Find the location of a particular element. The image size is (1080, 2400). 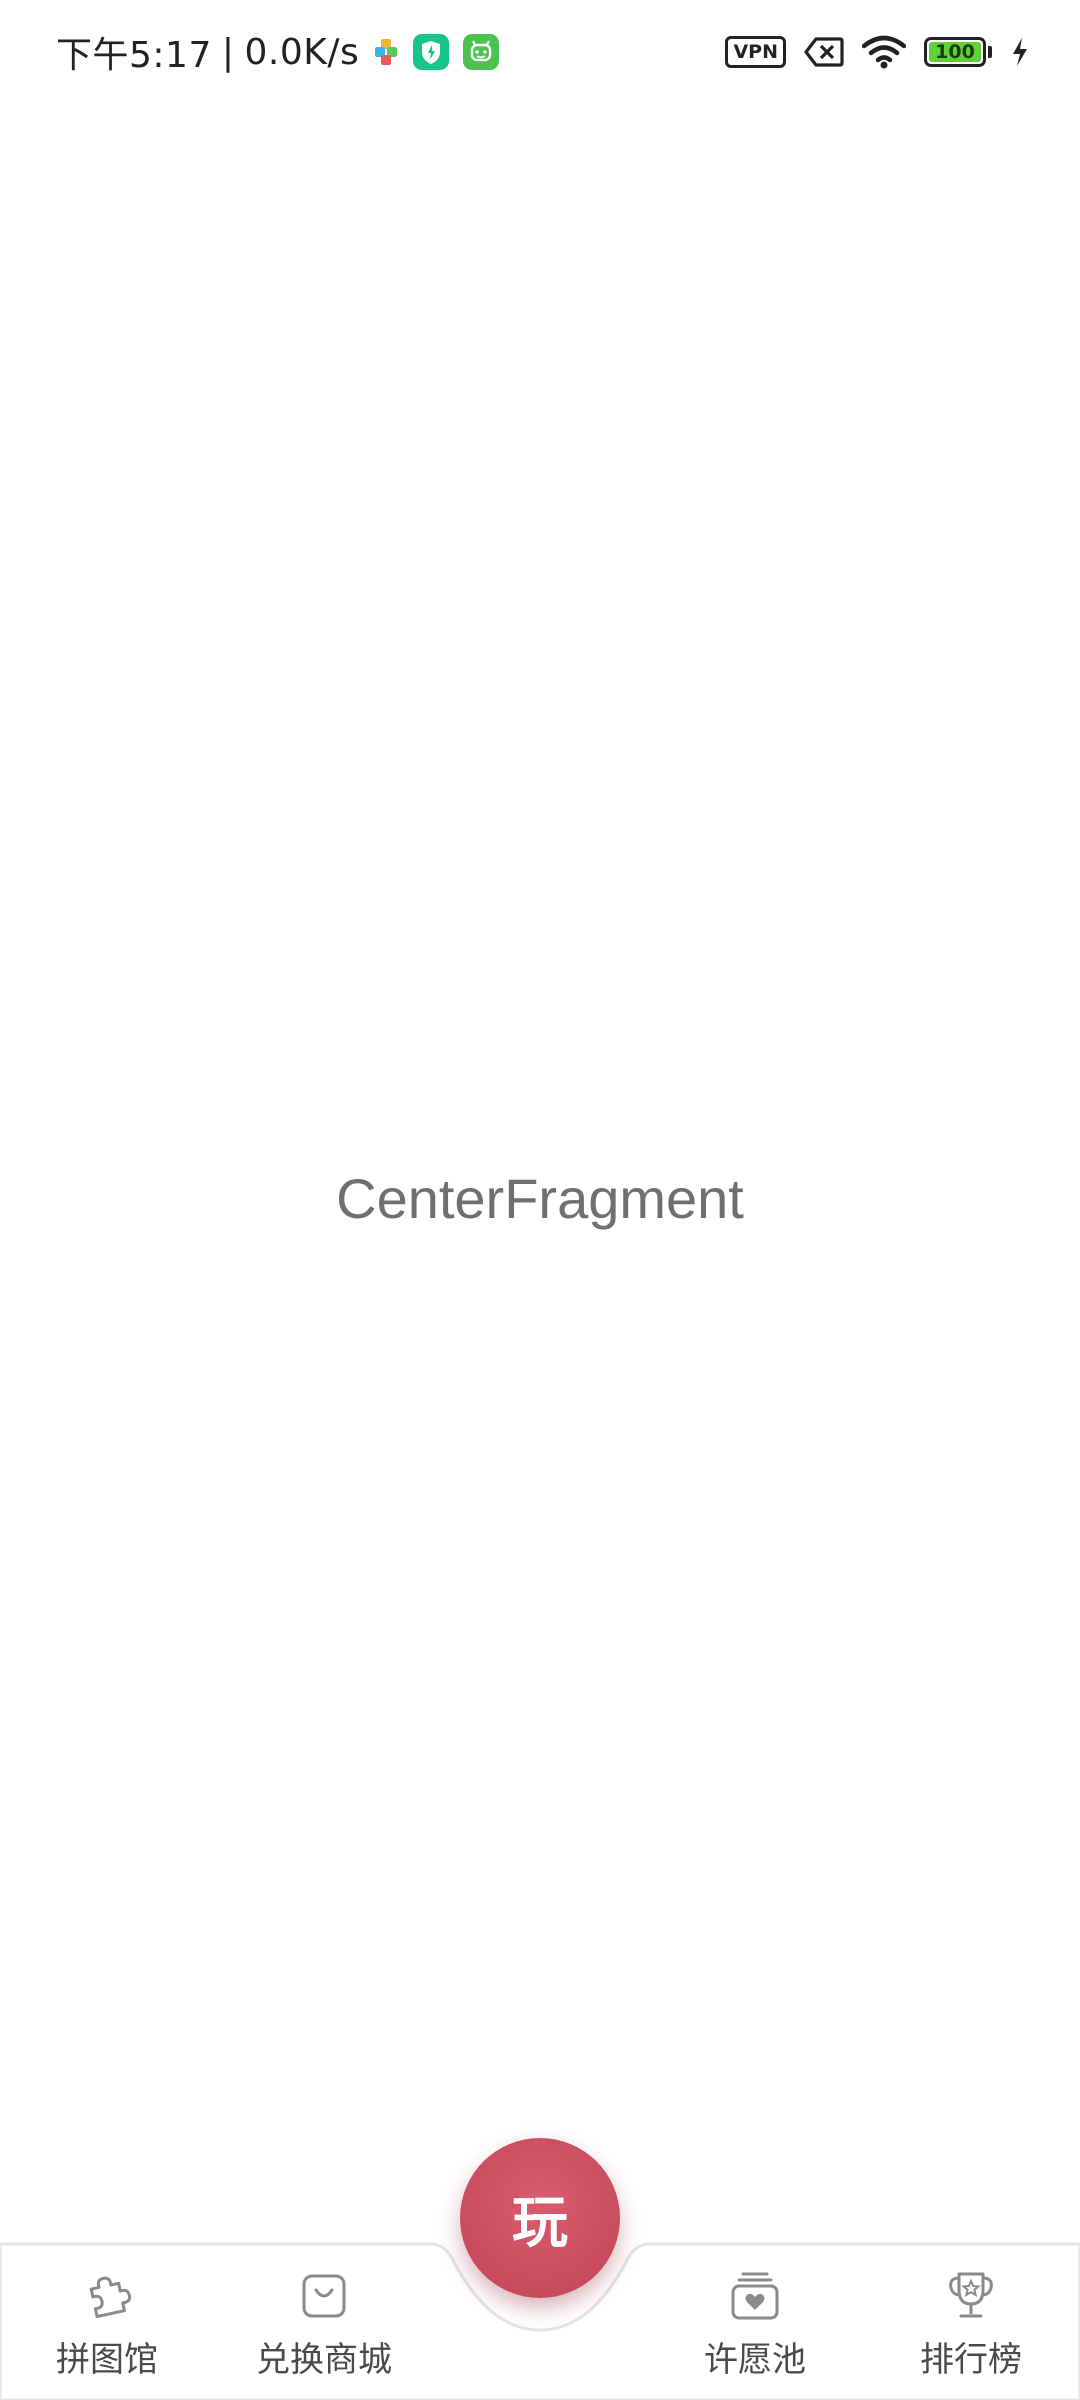

battery-icon: 100 is located at coordinates (955, 52).